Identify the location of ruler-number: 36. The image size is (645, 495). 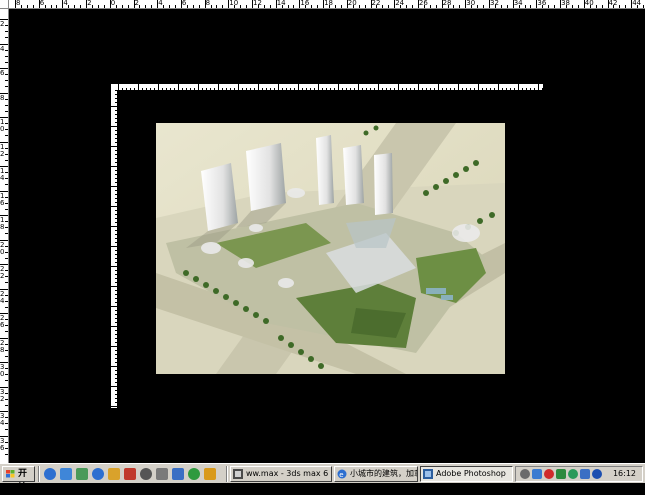
(2, 444).